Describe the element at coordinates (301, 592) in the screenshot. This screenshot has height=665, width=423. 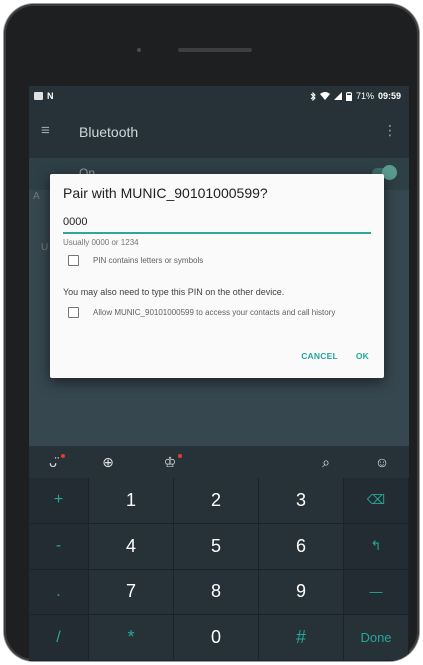
I see `key-9: 9` at that location.